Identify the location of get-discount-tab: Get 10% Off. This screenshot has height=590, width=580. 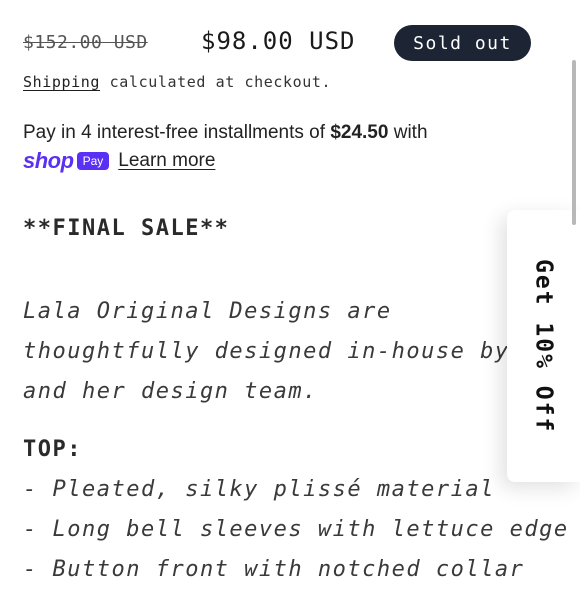
(543, 346).